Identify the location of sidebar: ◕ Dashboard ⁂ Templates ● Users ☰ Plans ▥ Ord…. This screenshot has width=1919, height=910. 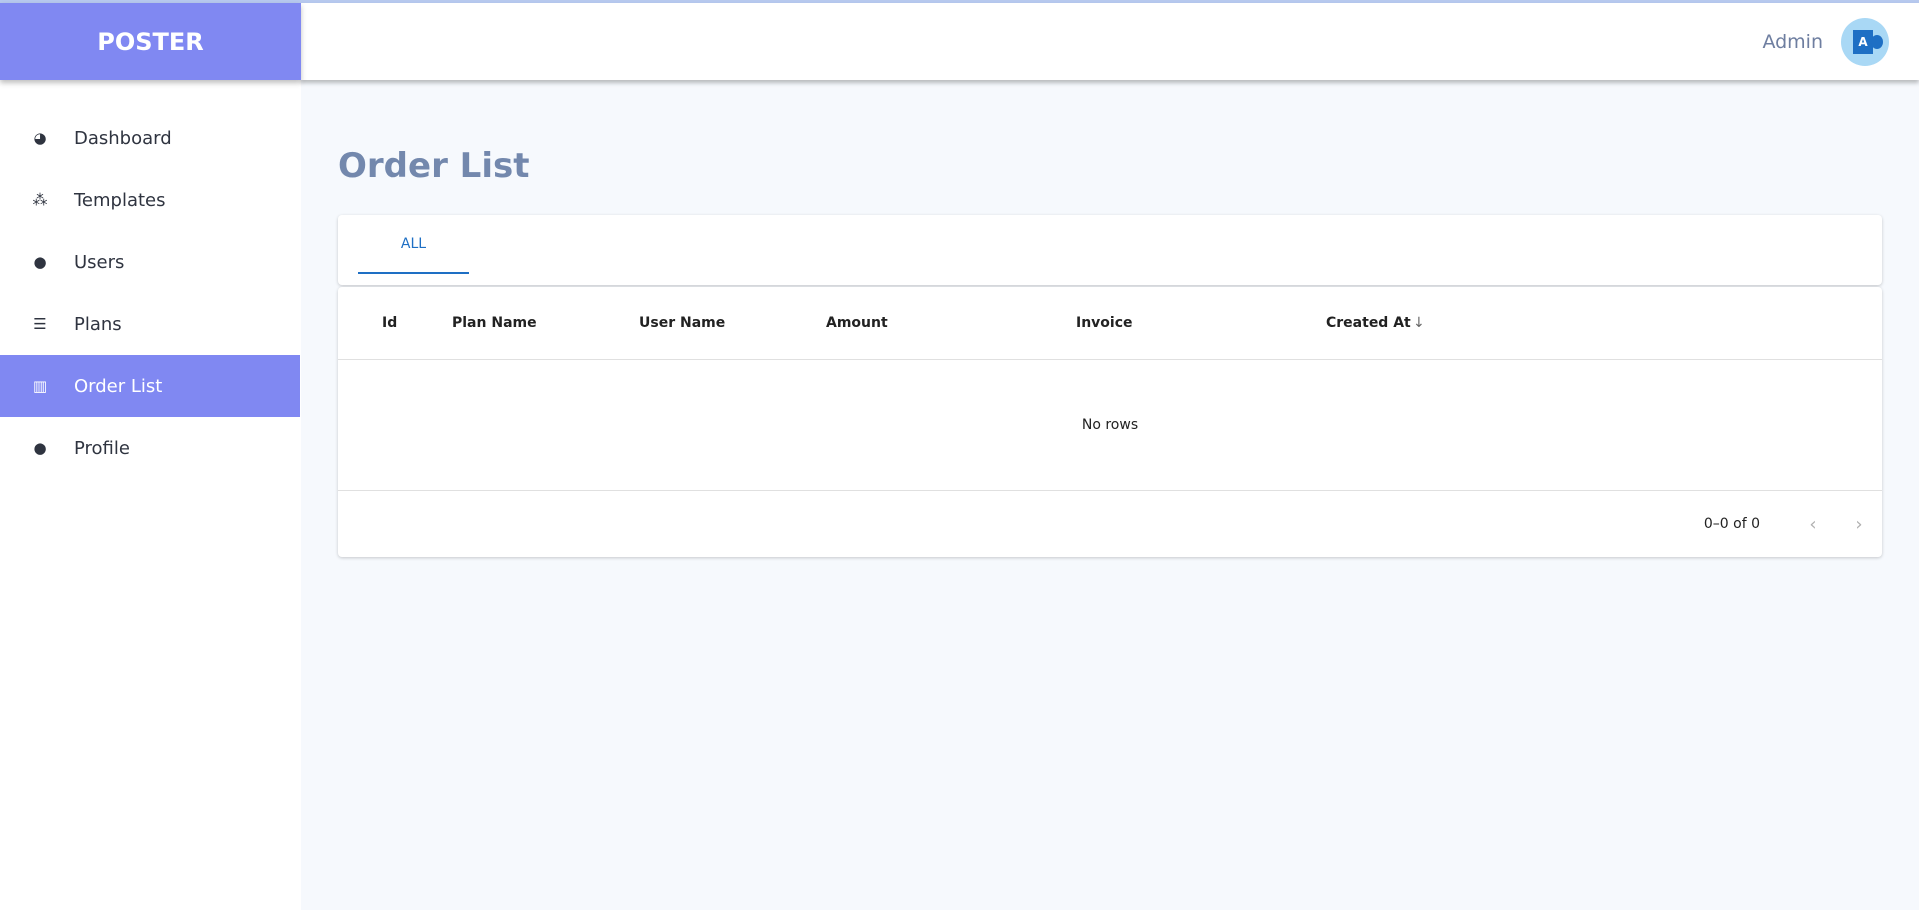
(150, 495).